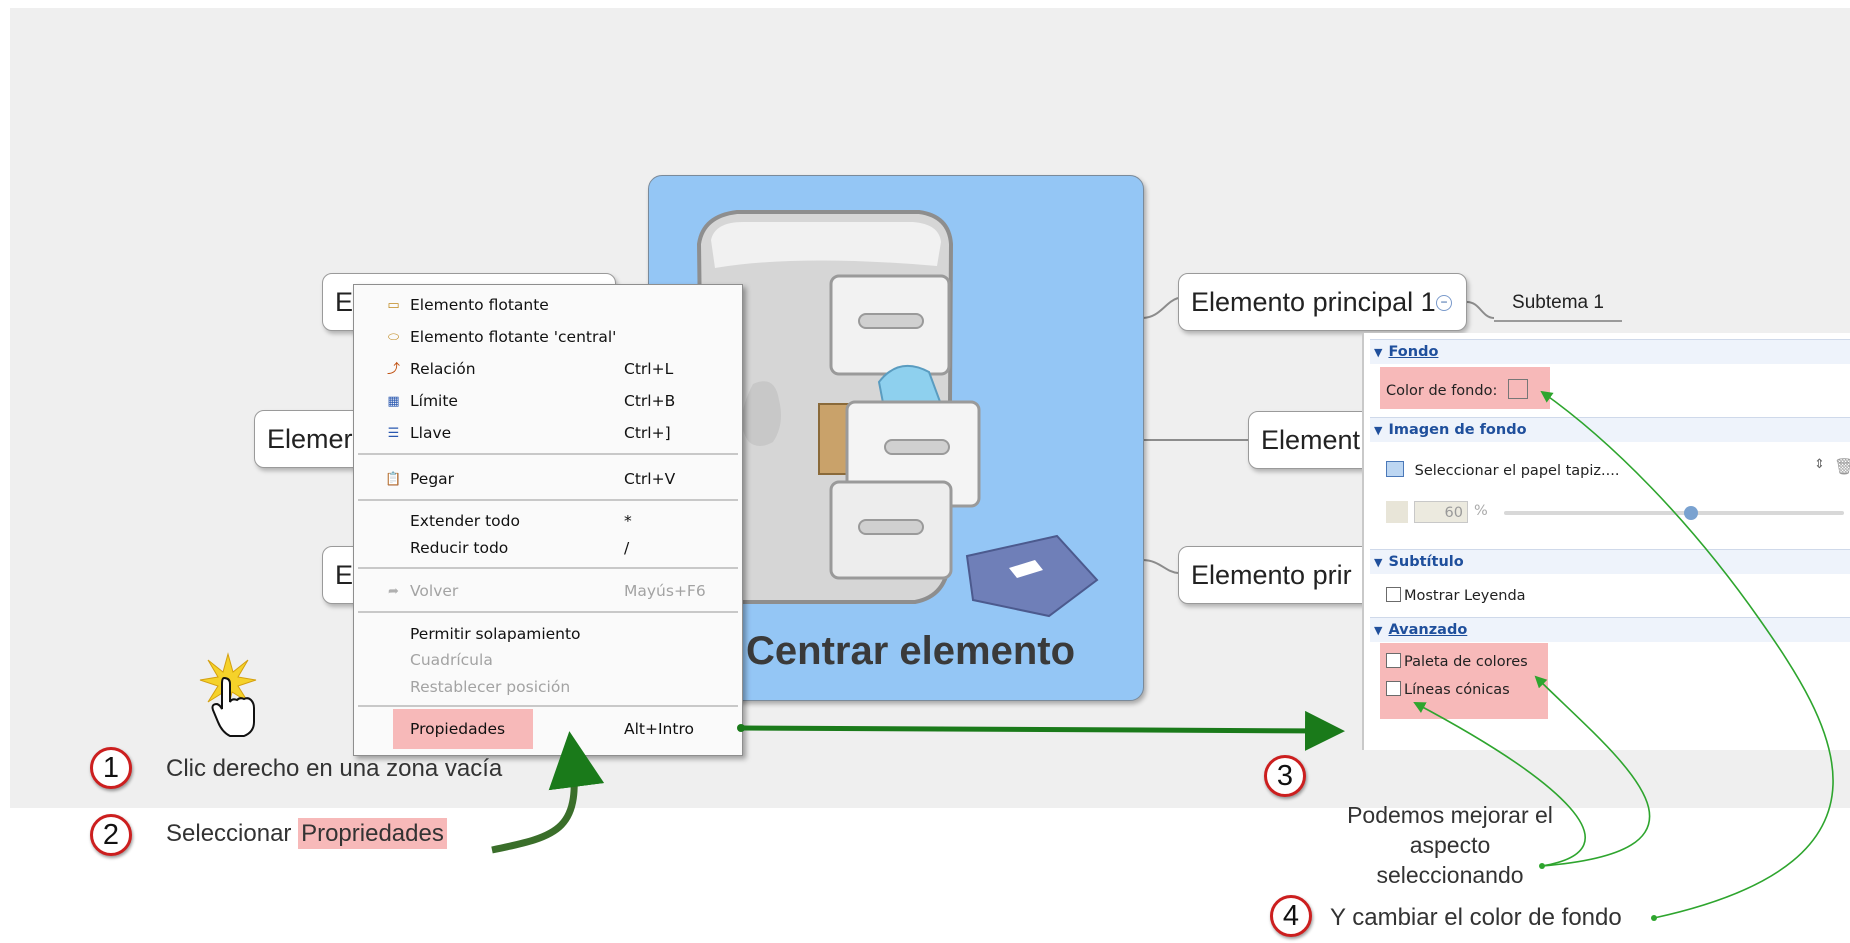  I want to click on step-1-text: Clic derecho en una zona vacía, so click(334, 768).